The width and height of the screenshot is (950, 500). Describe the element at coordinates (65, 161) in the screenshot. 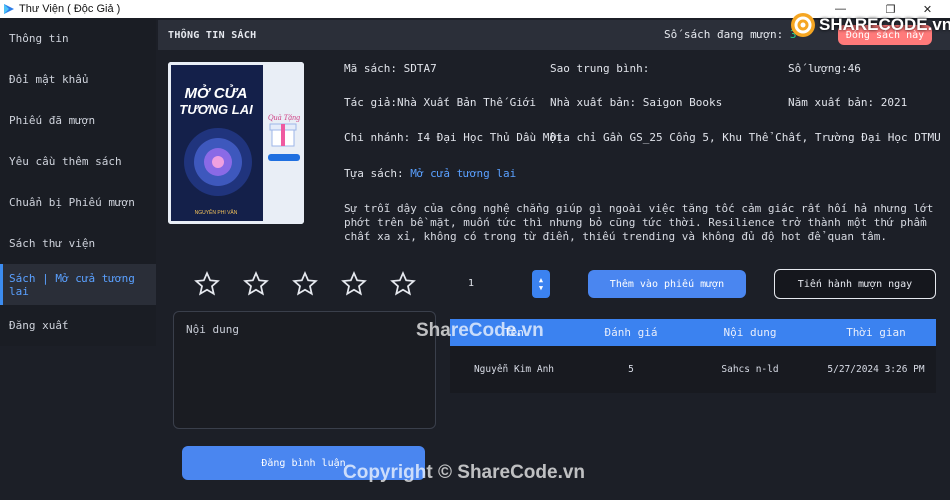

I see `sidebar-item-label: Yêu cầu thêm sách` at that location.